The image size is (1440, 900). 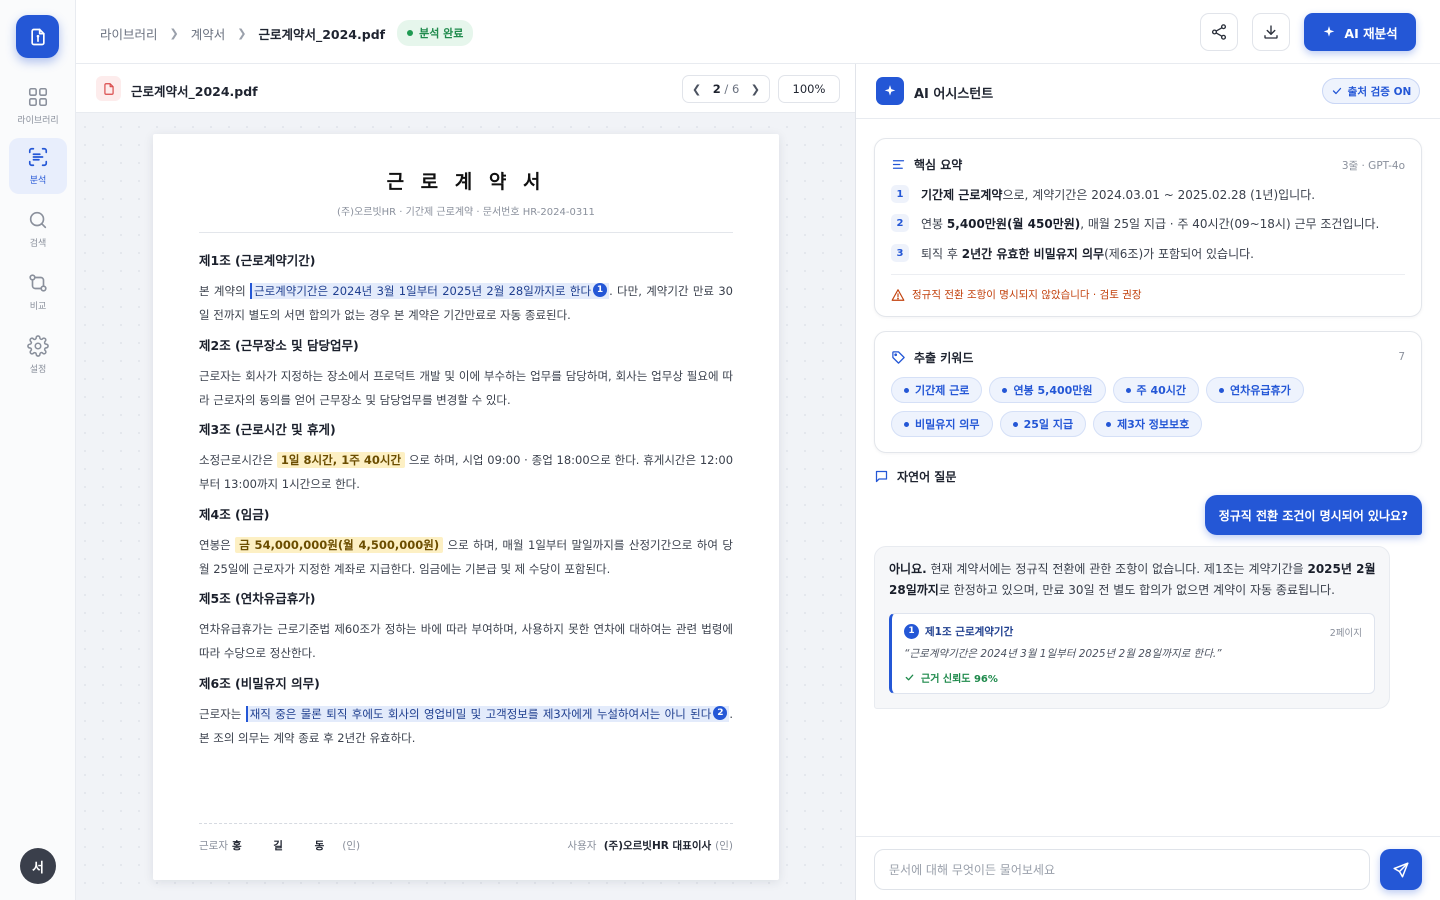 I want to click on align-left-icon, so click(x=898, y=164).